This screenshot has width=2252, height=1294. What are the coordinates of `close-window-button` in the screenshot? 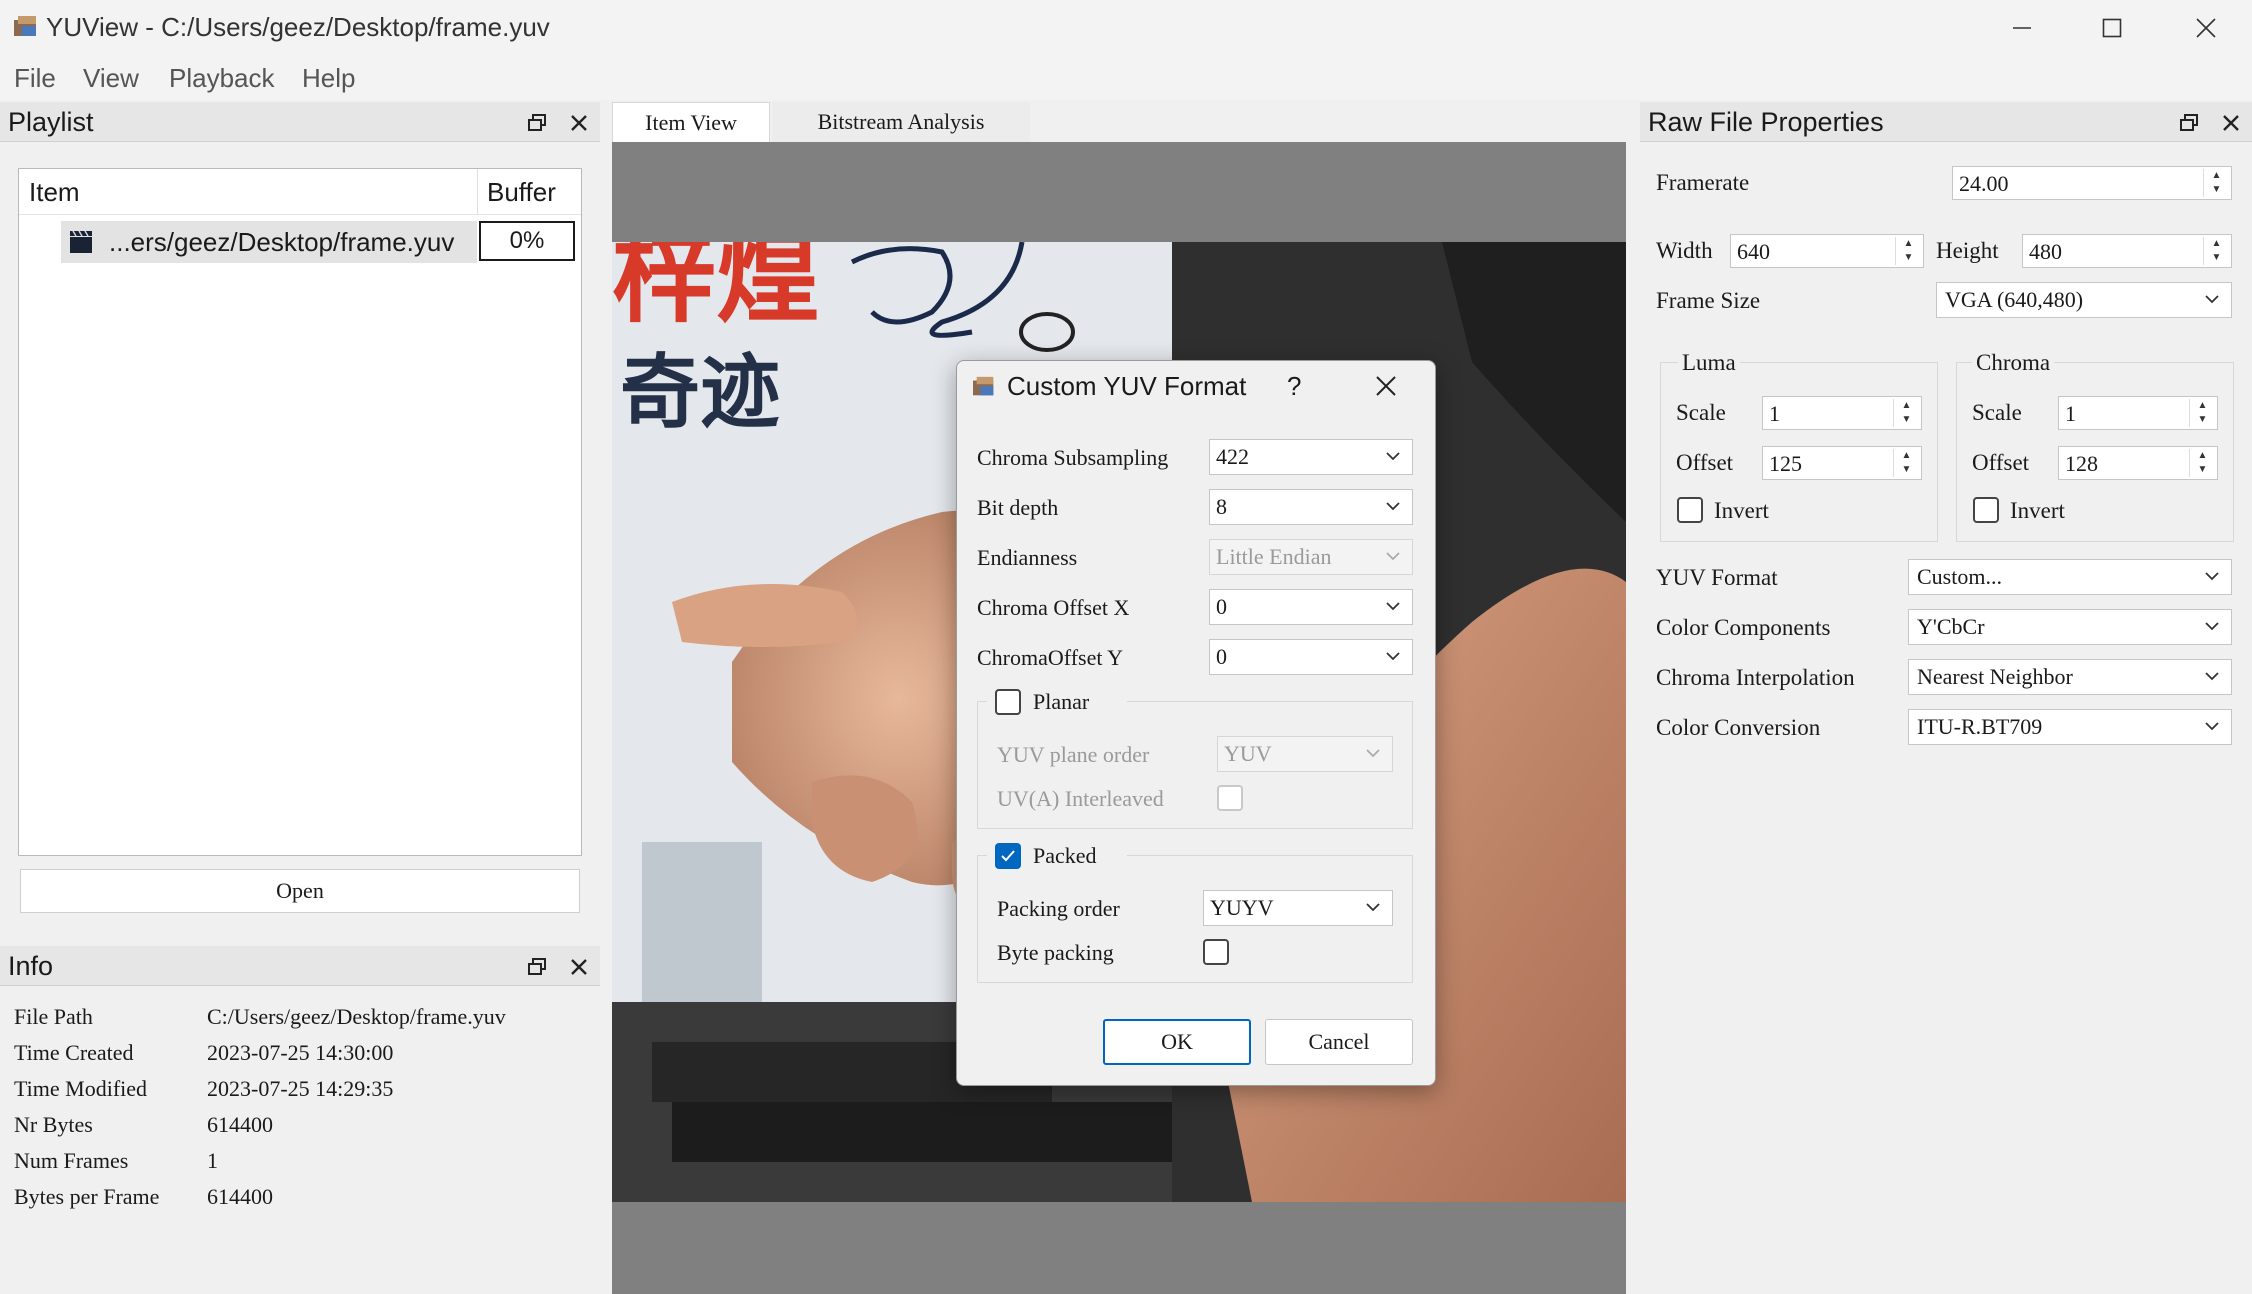 It's located at (2206, 27).